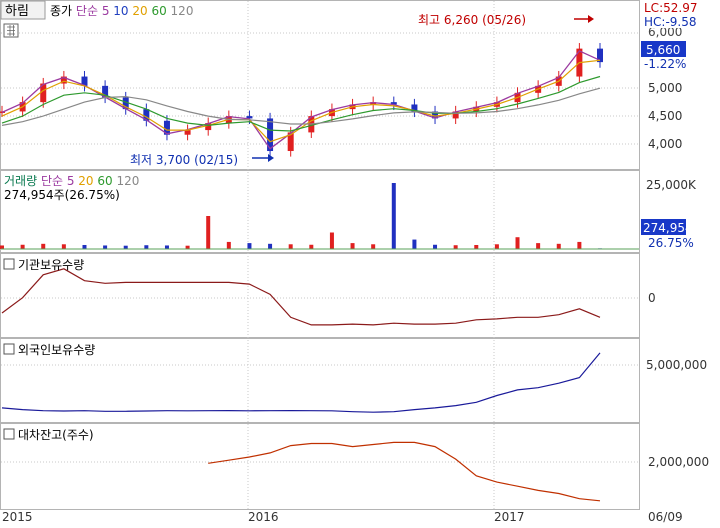 The image size is (720, 528). I want to click on foreign-title: 외국인보유수량, so click(56, 350).